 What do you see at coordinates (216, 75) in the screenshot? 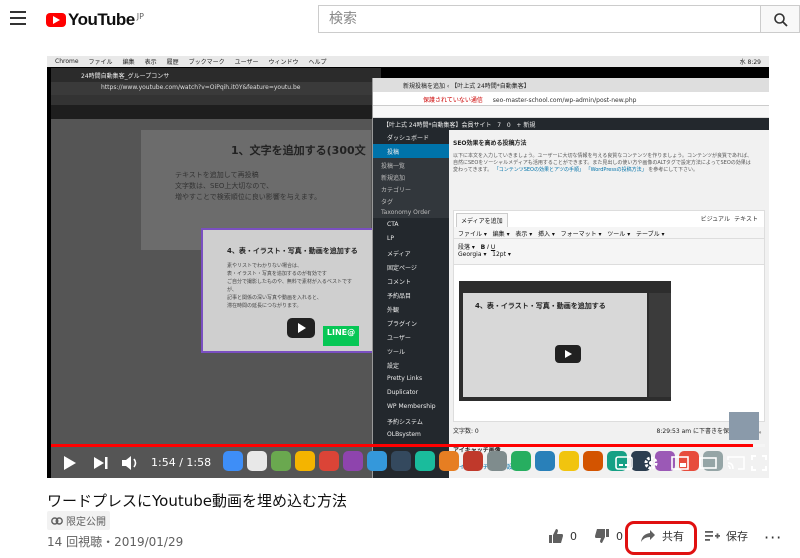
I see `left-window-tab: 24時間自動集客_グループコンサ` at bounding box center [216, 75].